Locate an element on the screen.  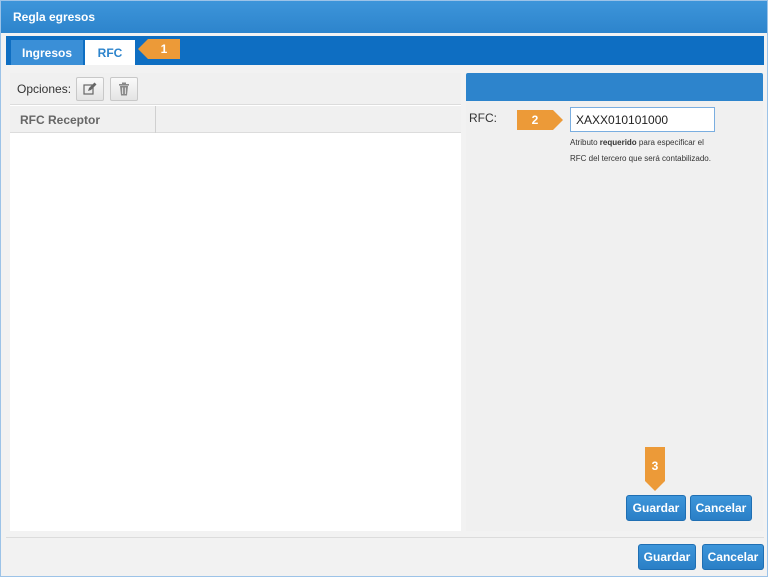
tab-rfc: RFC is located at coordinates (110, 52).